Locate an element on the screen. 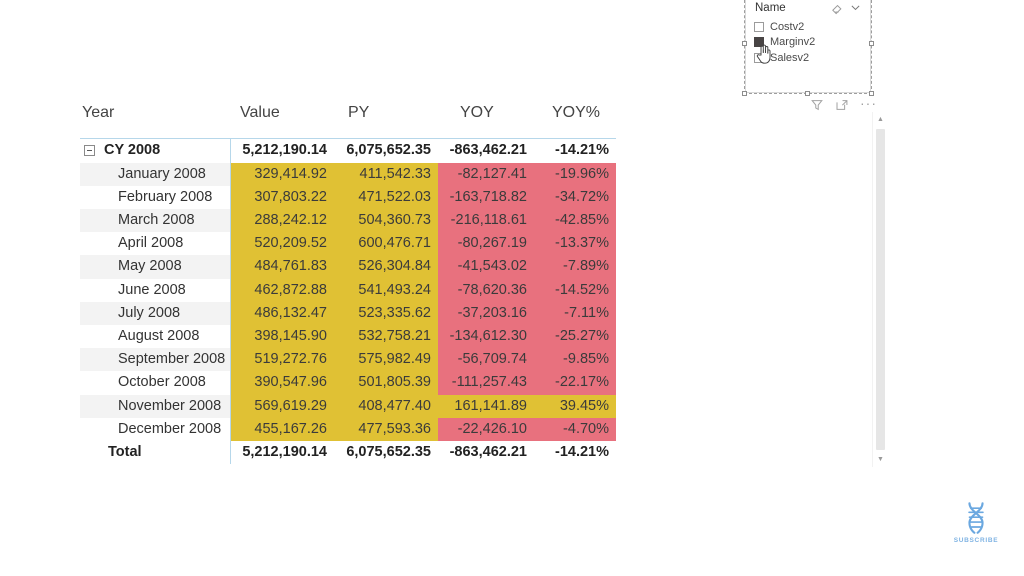  matrix-cell-py: 504,360.73 is located at coordinates (386, 221).